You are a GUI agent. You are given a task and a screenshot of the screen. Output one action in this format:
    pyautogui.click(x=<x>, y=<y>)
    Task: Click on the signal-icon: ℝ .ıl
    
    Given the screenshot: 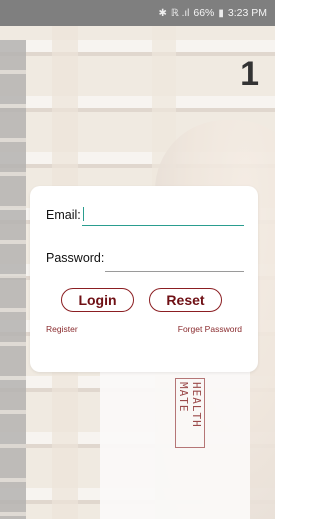 What is the action you would take?
    pyautogui.click(x=180, y=13)
    